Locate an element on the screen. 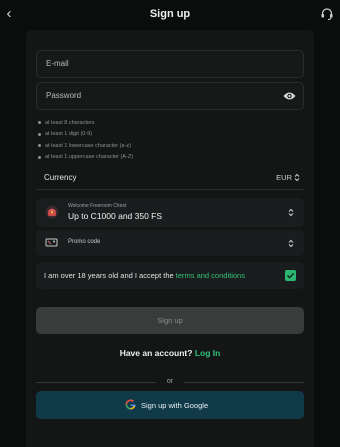 The height and width of the screenshot is (447, 340). currency-value: EUR is located at coordinates (284, 177).